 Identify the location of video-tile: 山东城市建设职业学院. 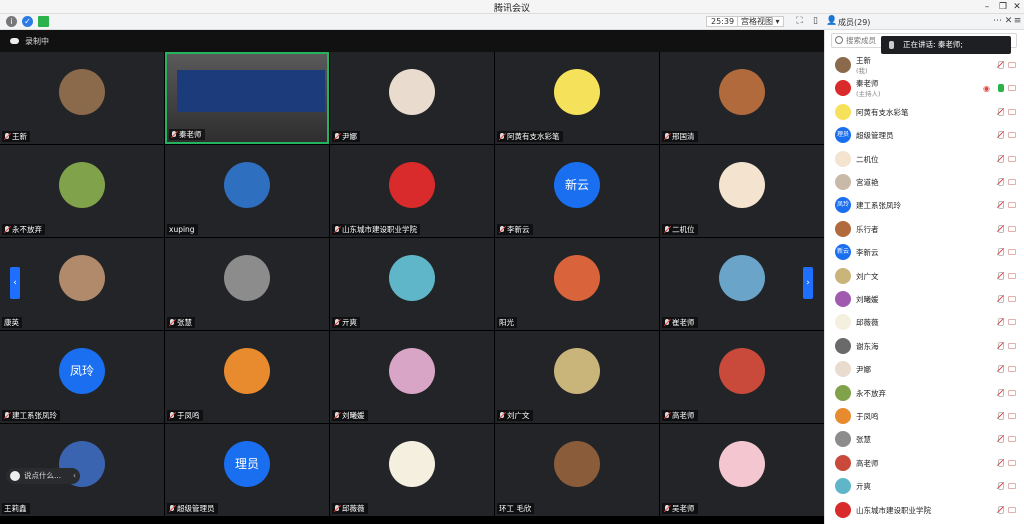
(412, 191).